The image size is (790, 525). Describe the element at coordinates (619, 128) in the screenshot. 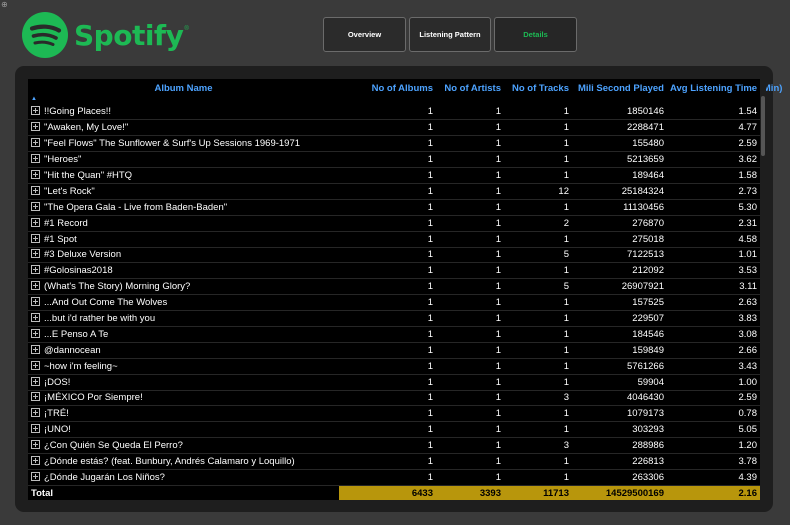

I see `ms-played-cell: 2288471` at that location.